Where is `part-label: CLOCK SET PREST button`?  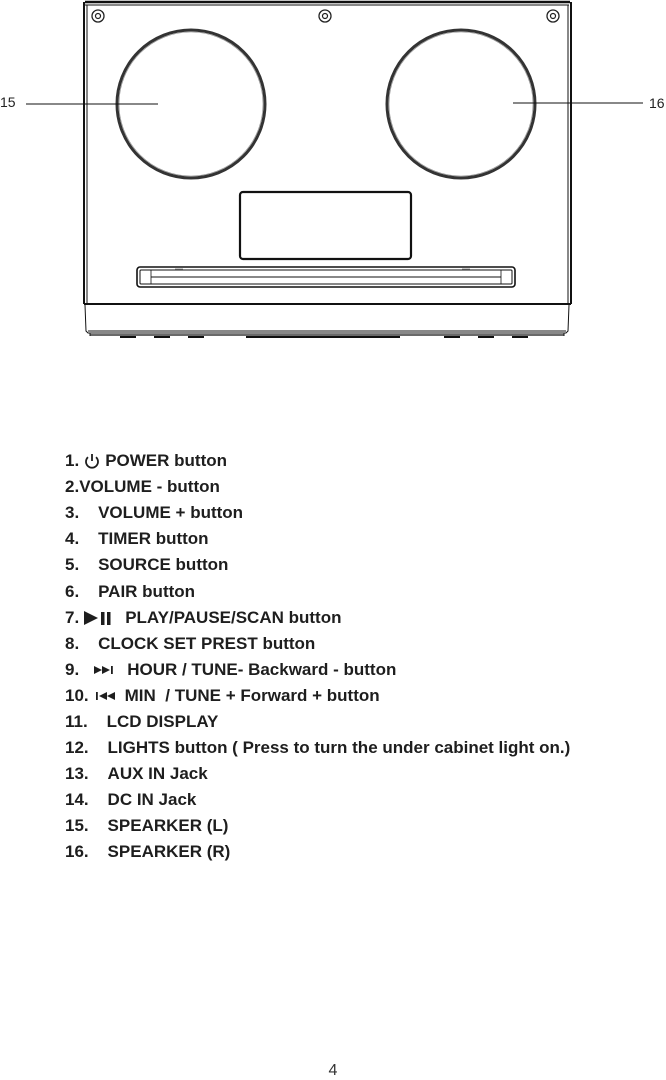
part-label: CLOCK SET PREST button is located at coordinates (207, 643).